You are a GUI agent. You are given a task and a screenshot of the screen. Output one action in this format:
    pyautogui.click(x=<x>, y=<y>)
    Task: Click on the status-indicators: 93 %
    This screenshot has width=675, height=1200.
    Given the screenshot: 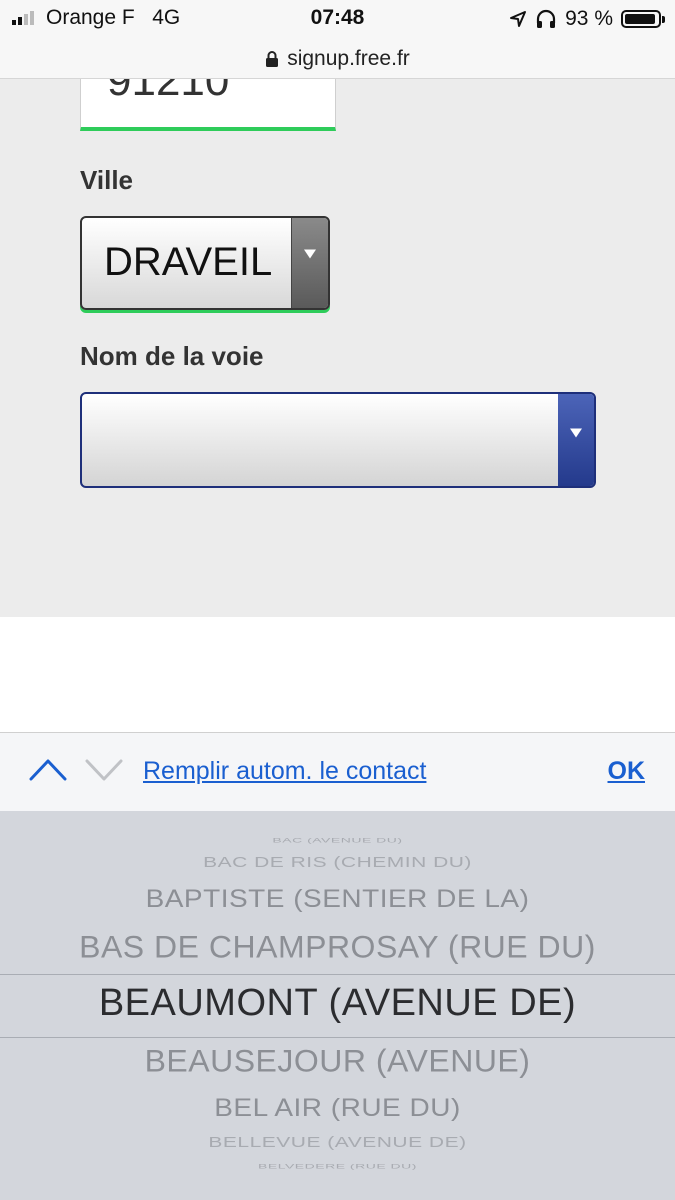 What is the action you would take?
    pyautogui.click(x=587, y=19)
    